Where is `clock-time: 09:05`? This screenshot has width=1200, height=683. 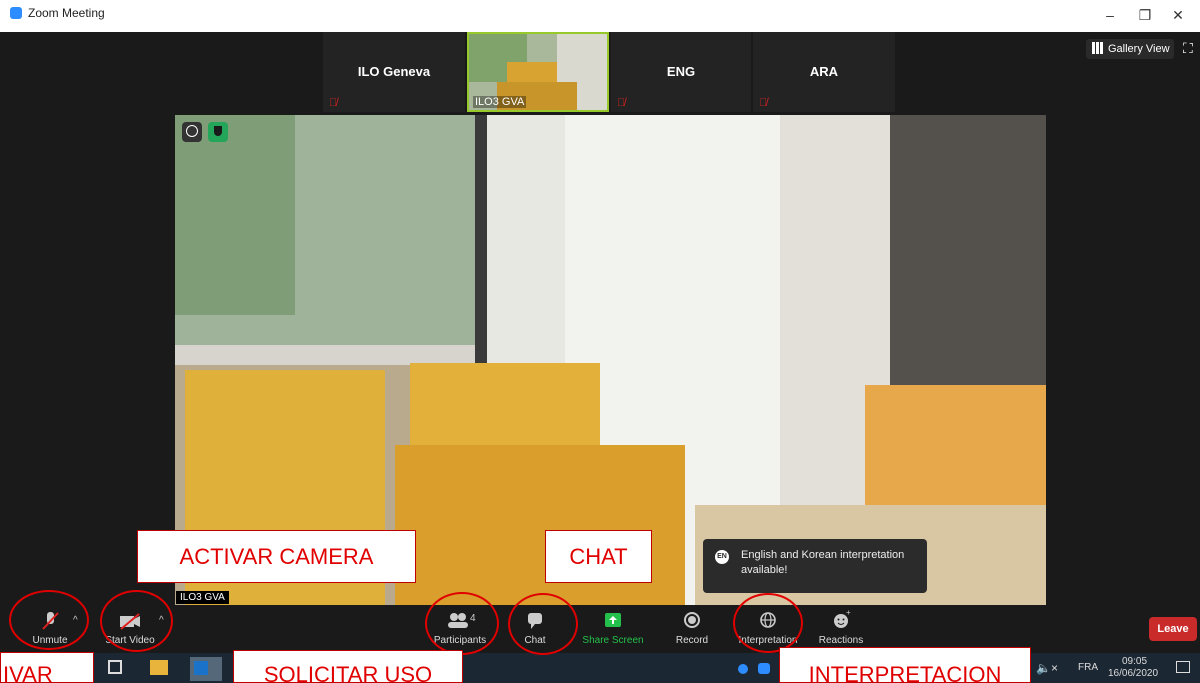
clock-time: 09:05 is located at coordinates (1134, 661).